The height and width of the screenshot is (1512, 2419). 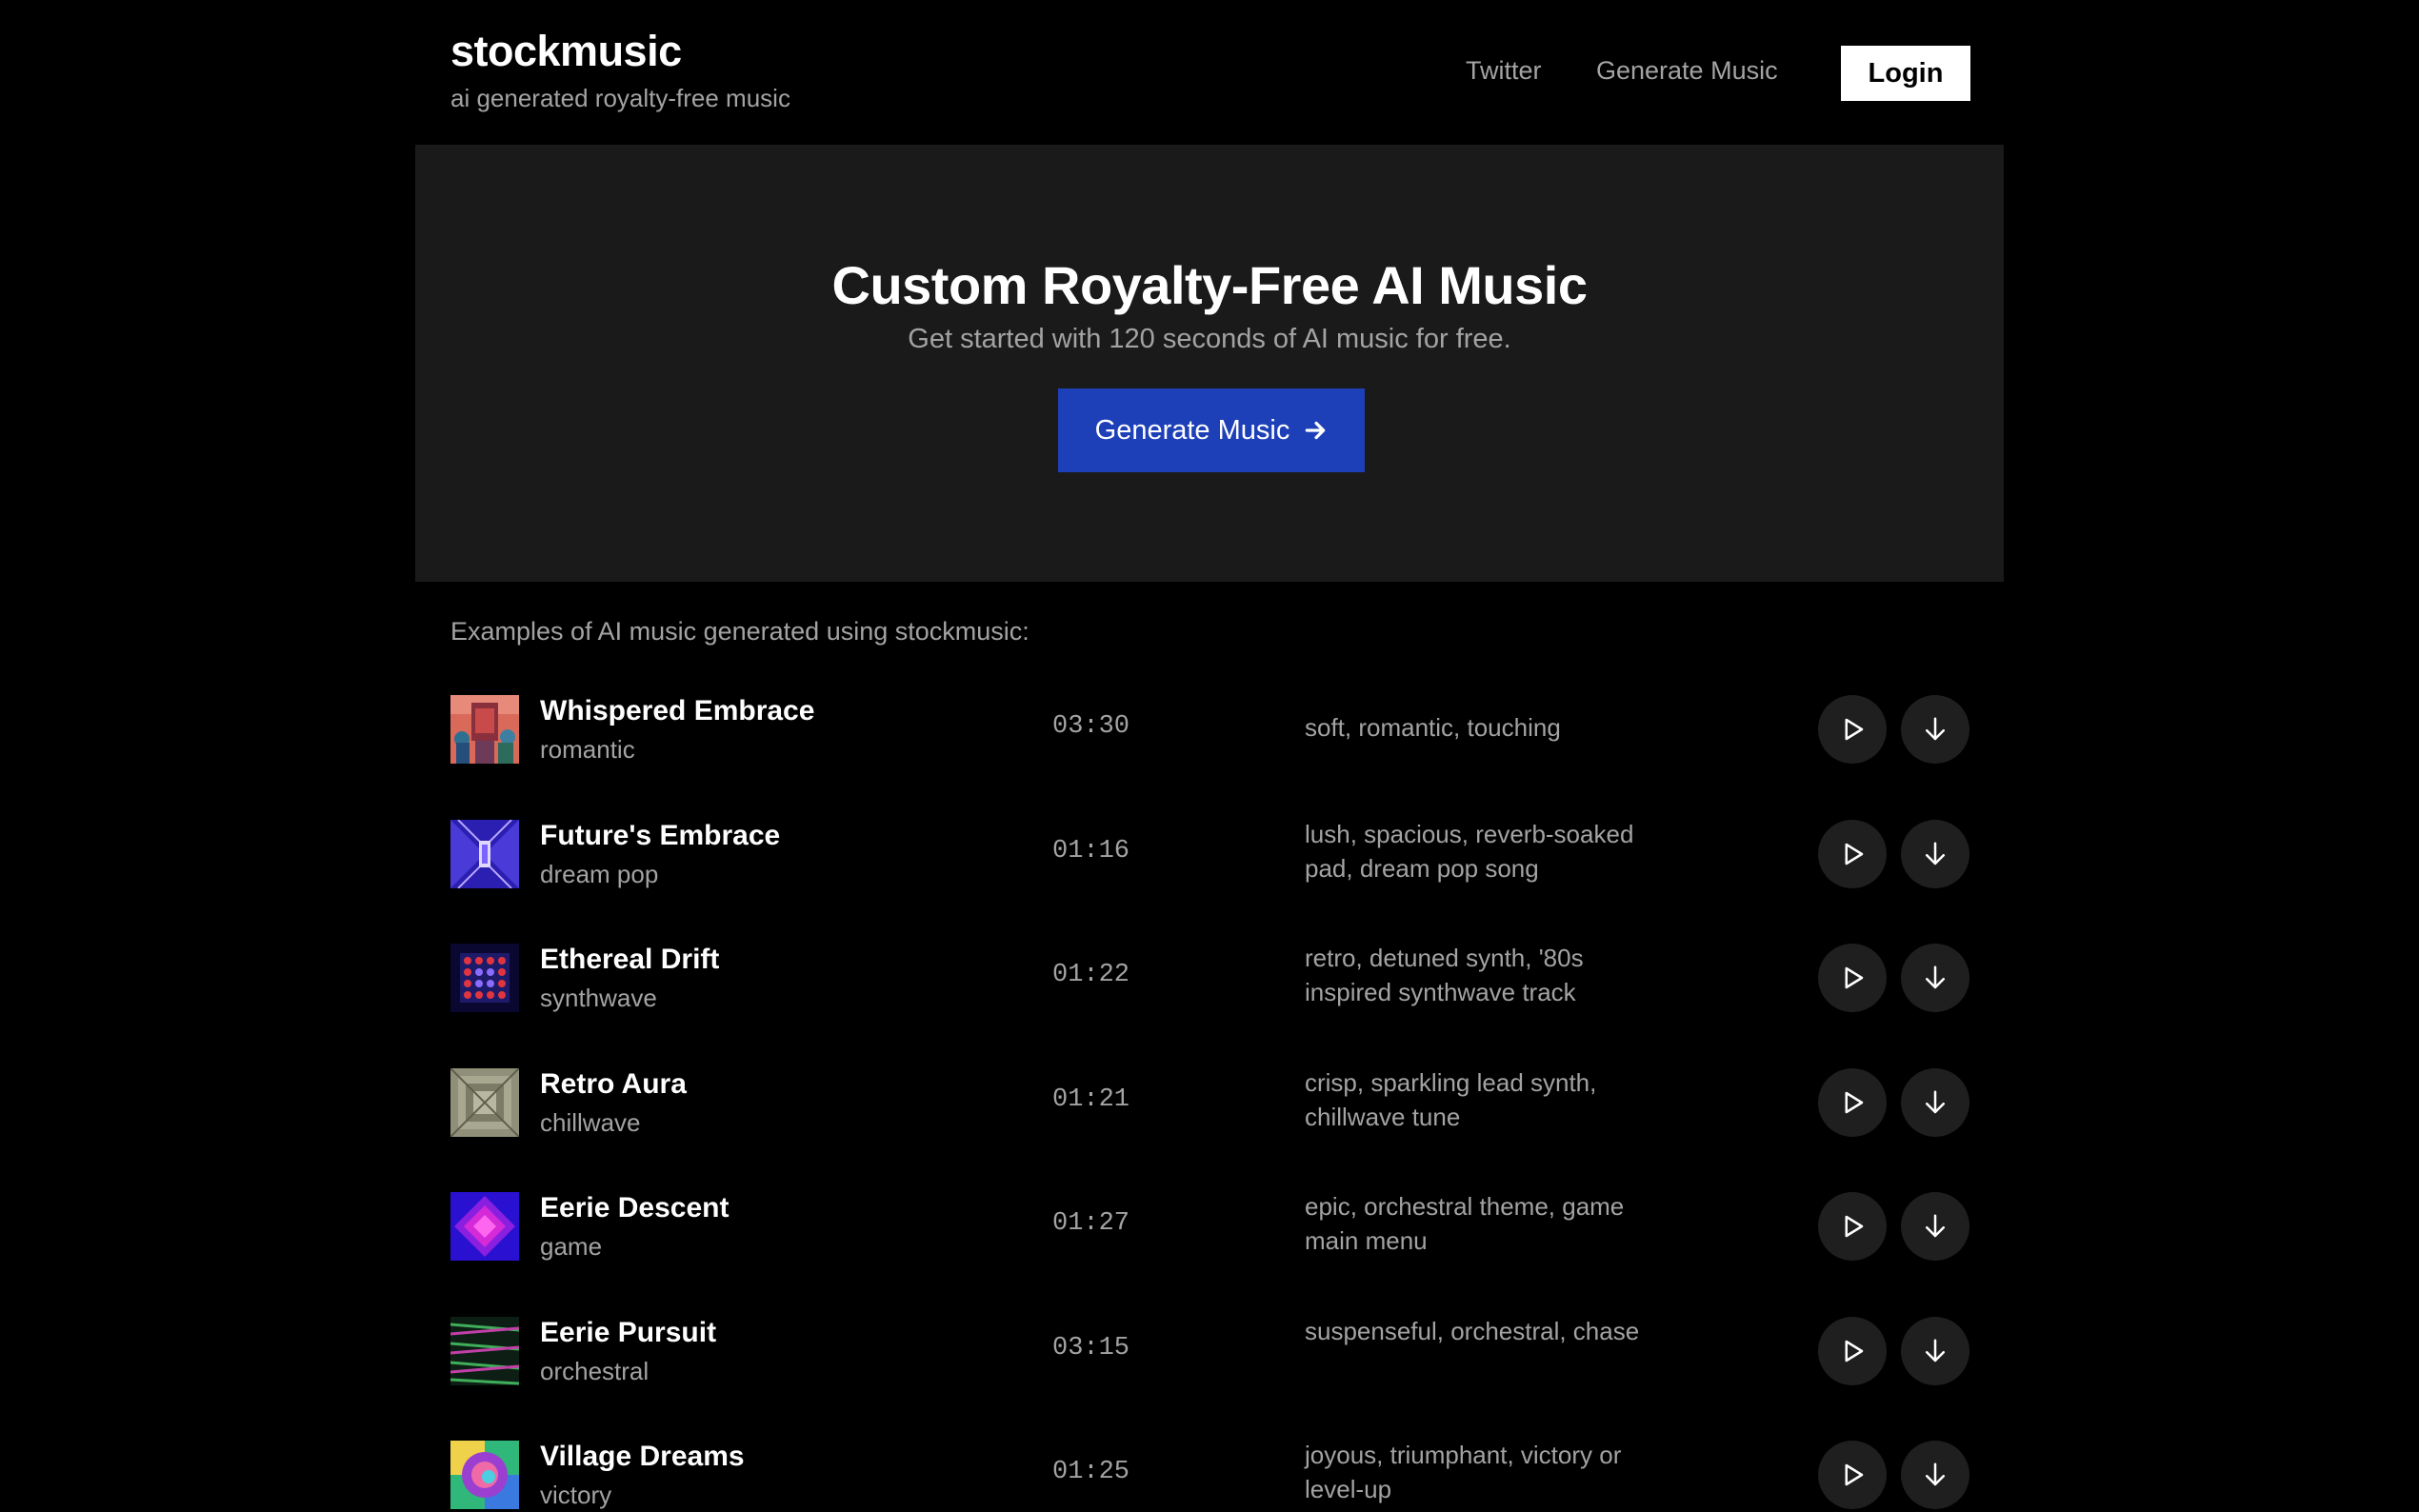 What do you see at coordinates (590, 1122) in the screenshot?
I see `track-genre: chillwave` at bounding box center [590, 1122].